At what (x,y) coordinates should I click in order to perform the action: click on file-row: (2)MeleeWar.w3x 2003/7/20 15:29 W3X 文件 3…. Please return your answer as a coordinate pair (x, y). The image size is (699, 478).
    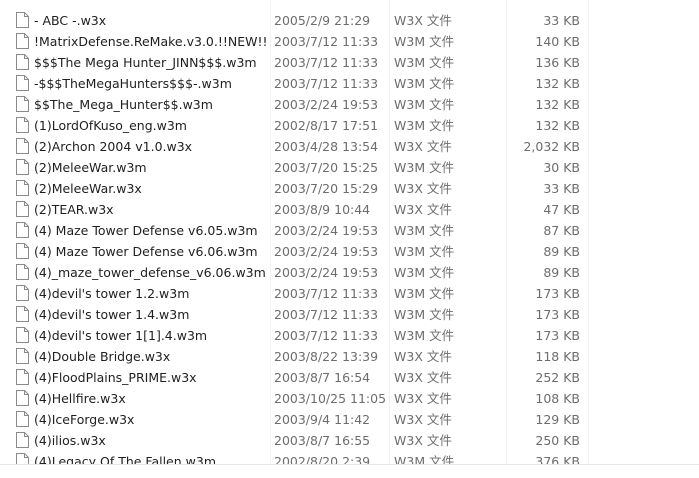
    Looking at the image, I should click on (349, 188).